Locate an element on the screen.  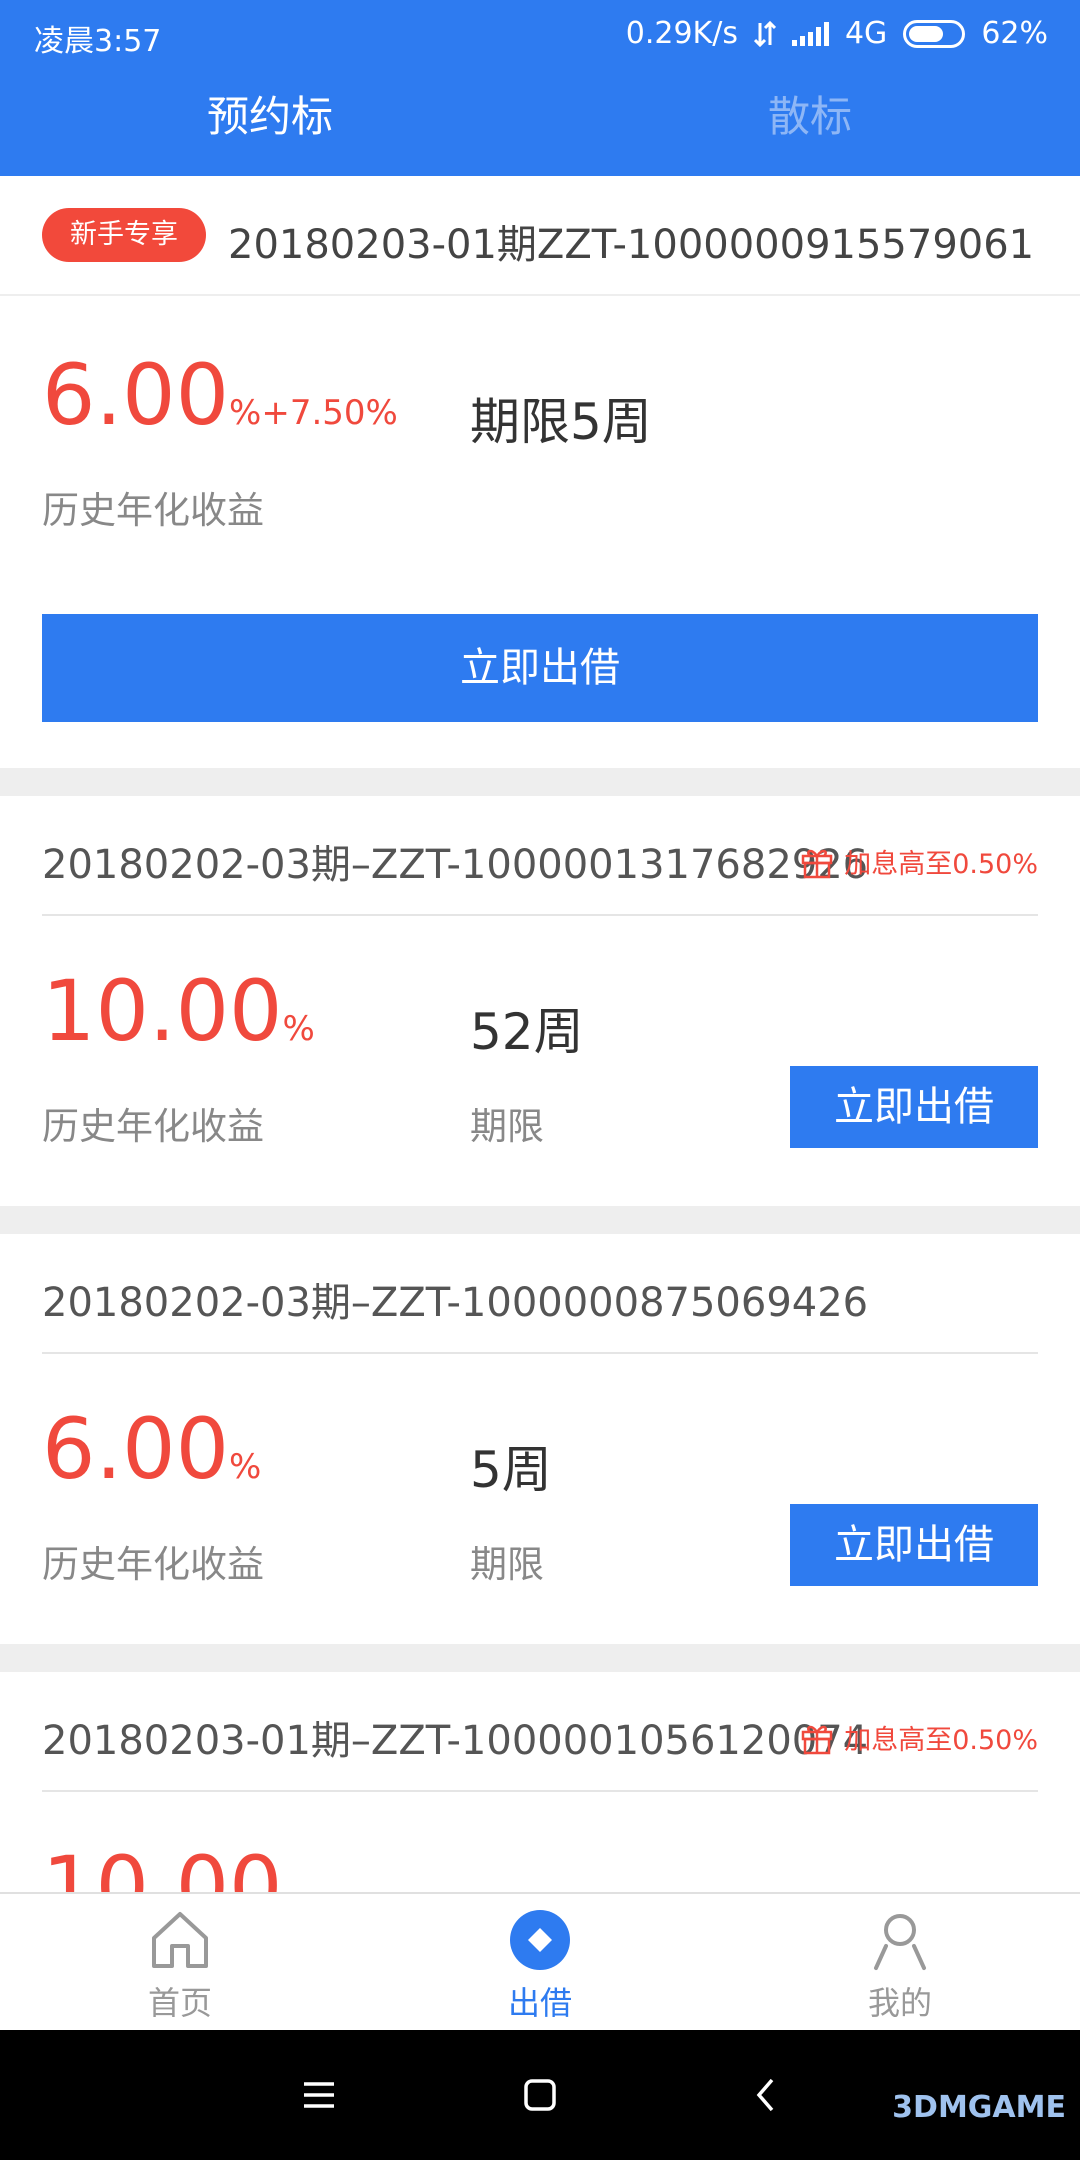
loan-id: 20180202-03期–ZZT-1000001317682926 is located at coordinates (455, 865).